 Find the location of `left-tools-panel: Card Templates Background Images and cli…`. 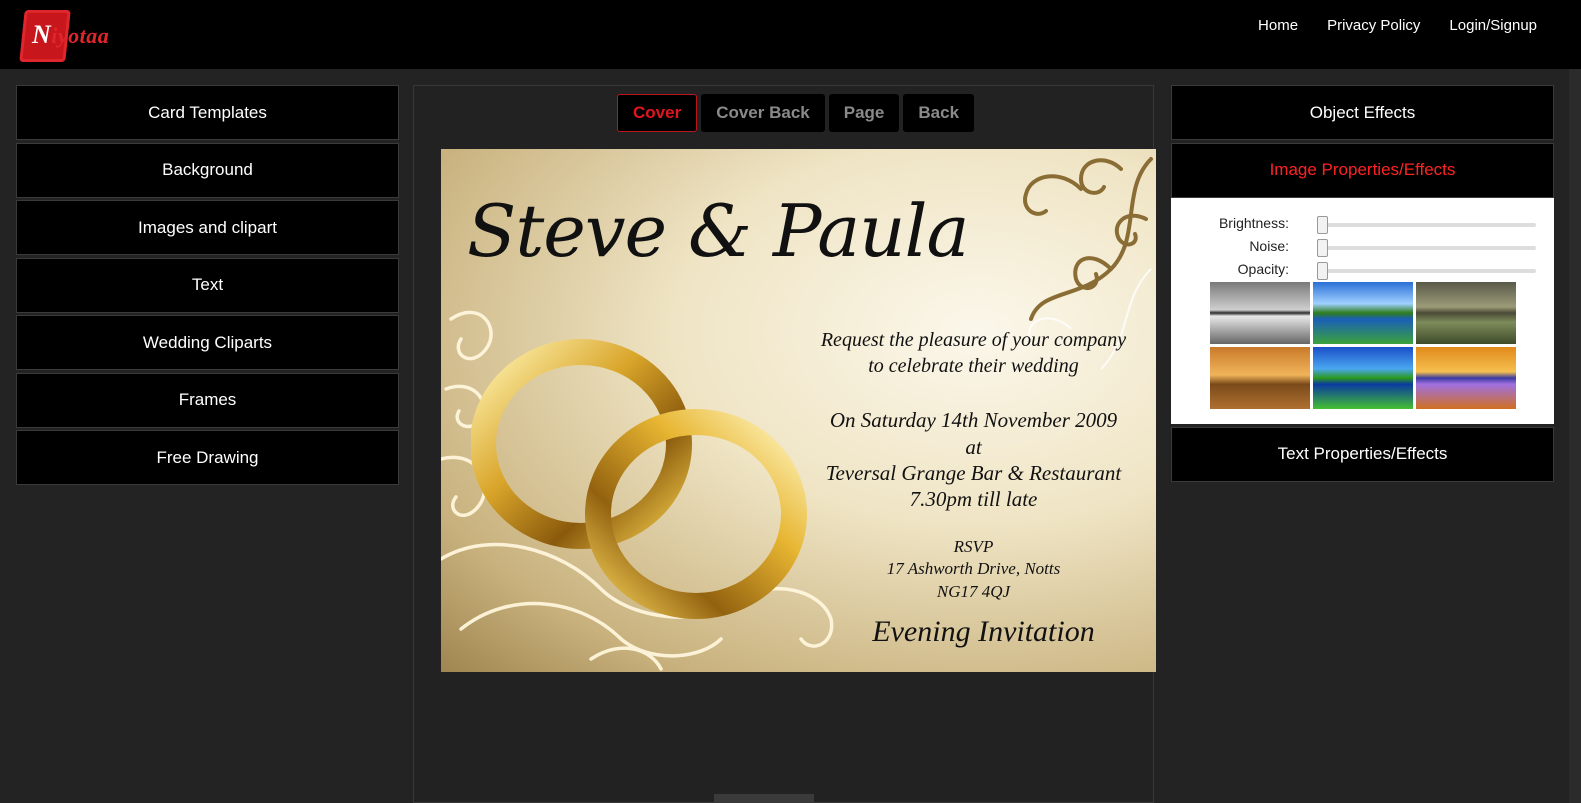

left-tools-panel: Card Templates Background Images and cli… is located at coordinates (207, 286).